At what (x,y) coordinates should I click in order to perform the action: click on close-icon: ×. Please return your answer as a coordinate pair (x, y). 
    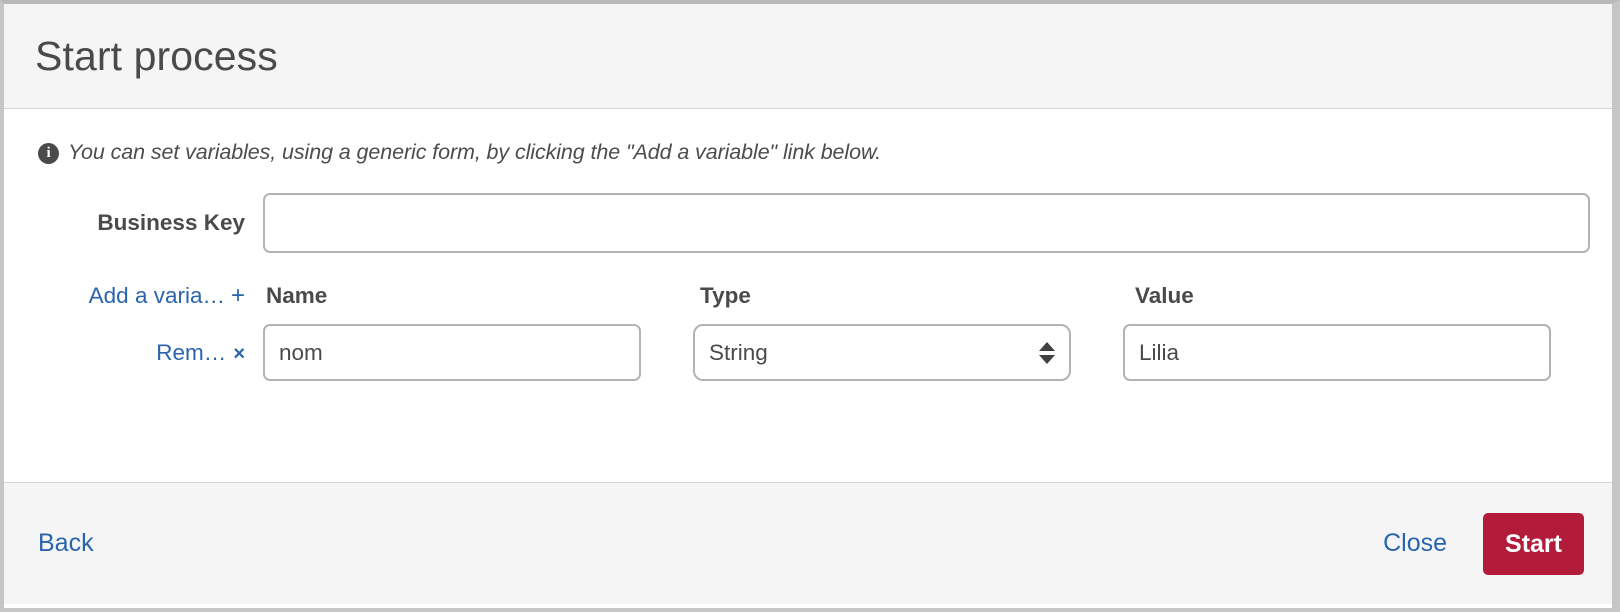
    Looking at the image, I should click on (239, 353).